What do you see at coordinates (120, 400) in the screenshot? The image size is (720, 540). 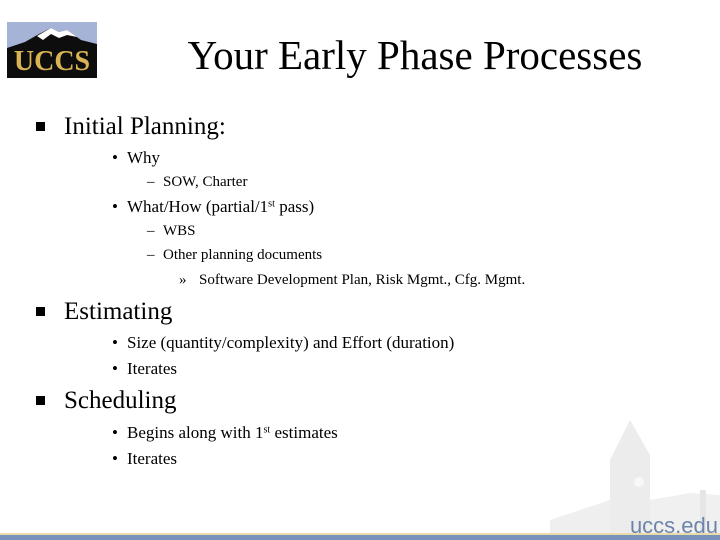 I see `section-label: Scheduling` at bounding box center [120, 400].